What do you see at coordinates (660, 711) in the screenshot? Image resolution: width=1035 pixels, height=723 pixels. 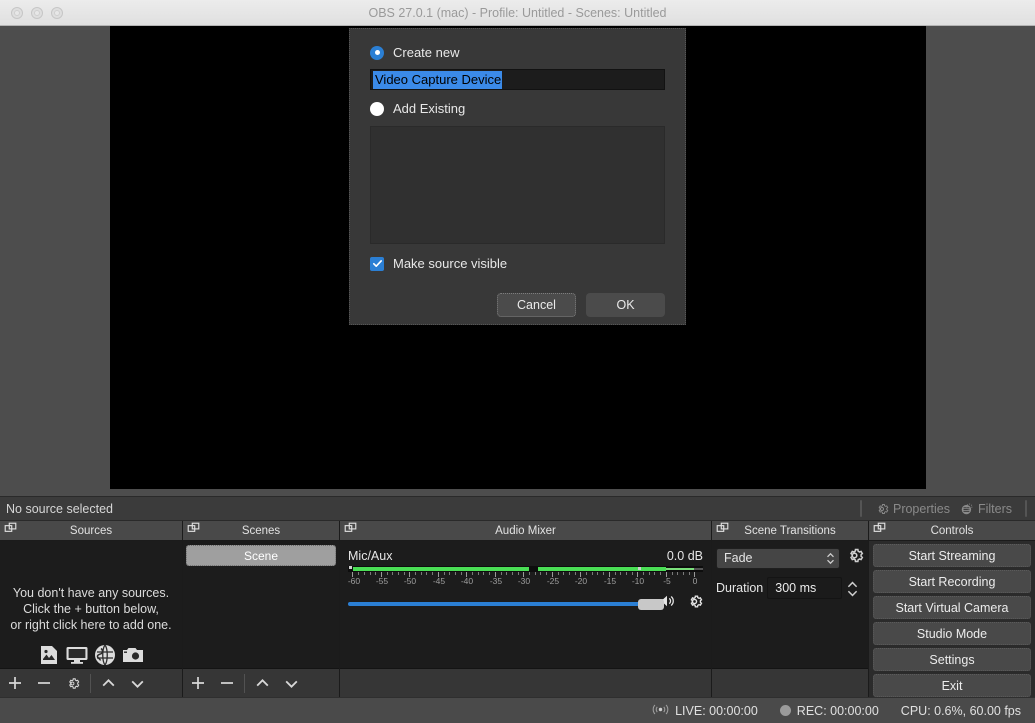 I see `broadcast-icon` at bounding box center [660, 711].